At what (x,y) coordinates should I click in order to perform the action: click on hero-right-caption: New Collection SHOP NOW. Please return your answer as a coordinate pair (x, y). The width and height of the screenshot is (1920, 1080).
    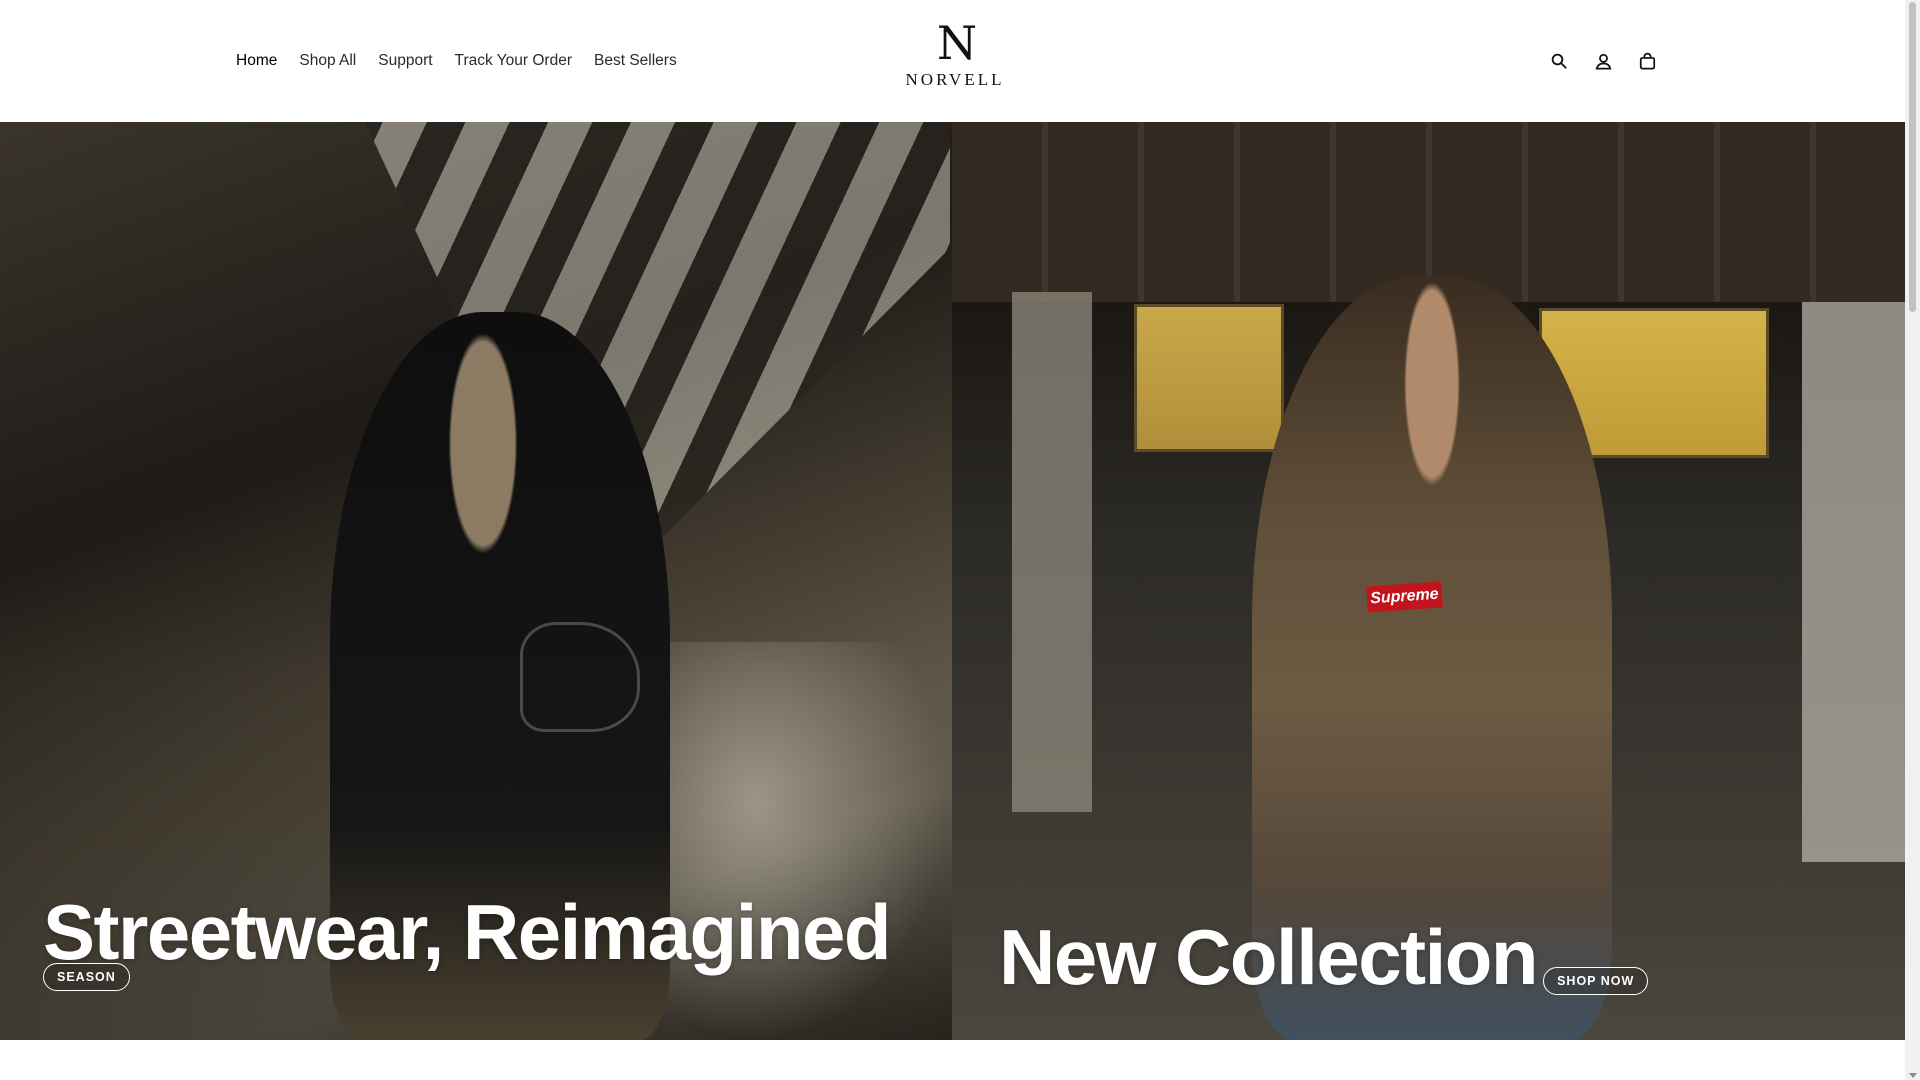
    Looking at the image, I should click on (1324, 957).